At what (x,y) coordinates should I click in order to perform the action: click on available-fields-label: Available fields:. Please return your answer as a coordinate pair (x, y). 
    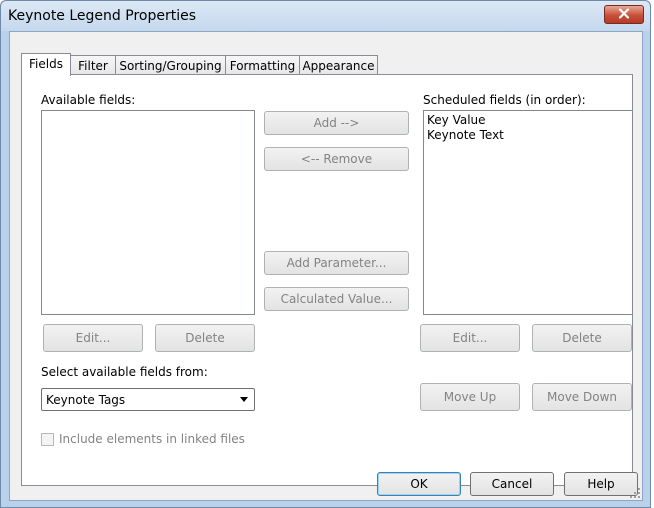
    Looking at the image, I should click on (88, 100).